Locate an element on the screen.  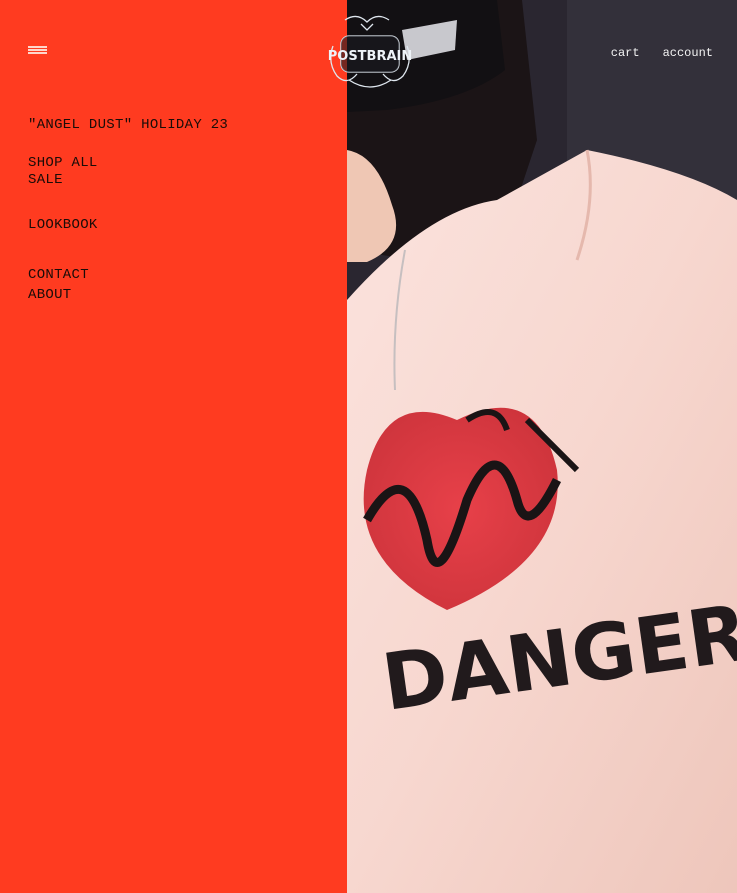
nav-info-group: CONTACT ABOUT is located at coordinates (58, 285).